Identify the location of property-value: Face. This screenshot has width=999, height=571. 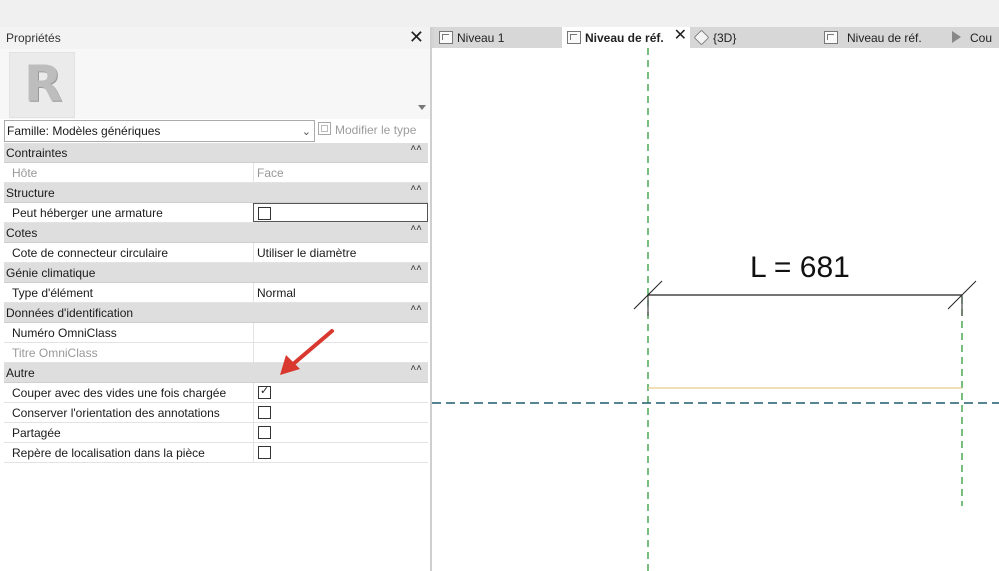
(270, 173).